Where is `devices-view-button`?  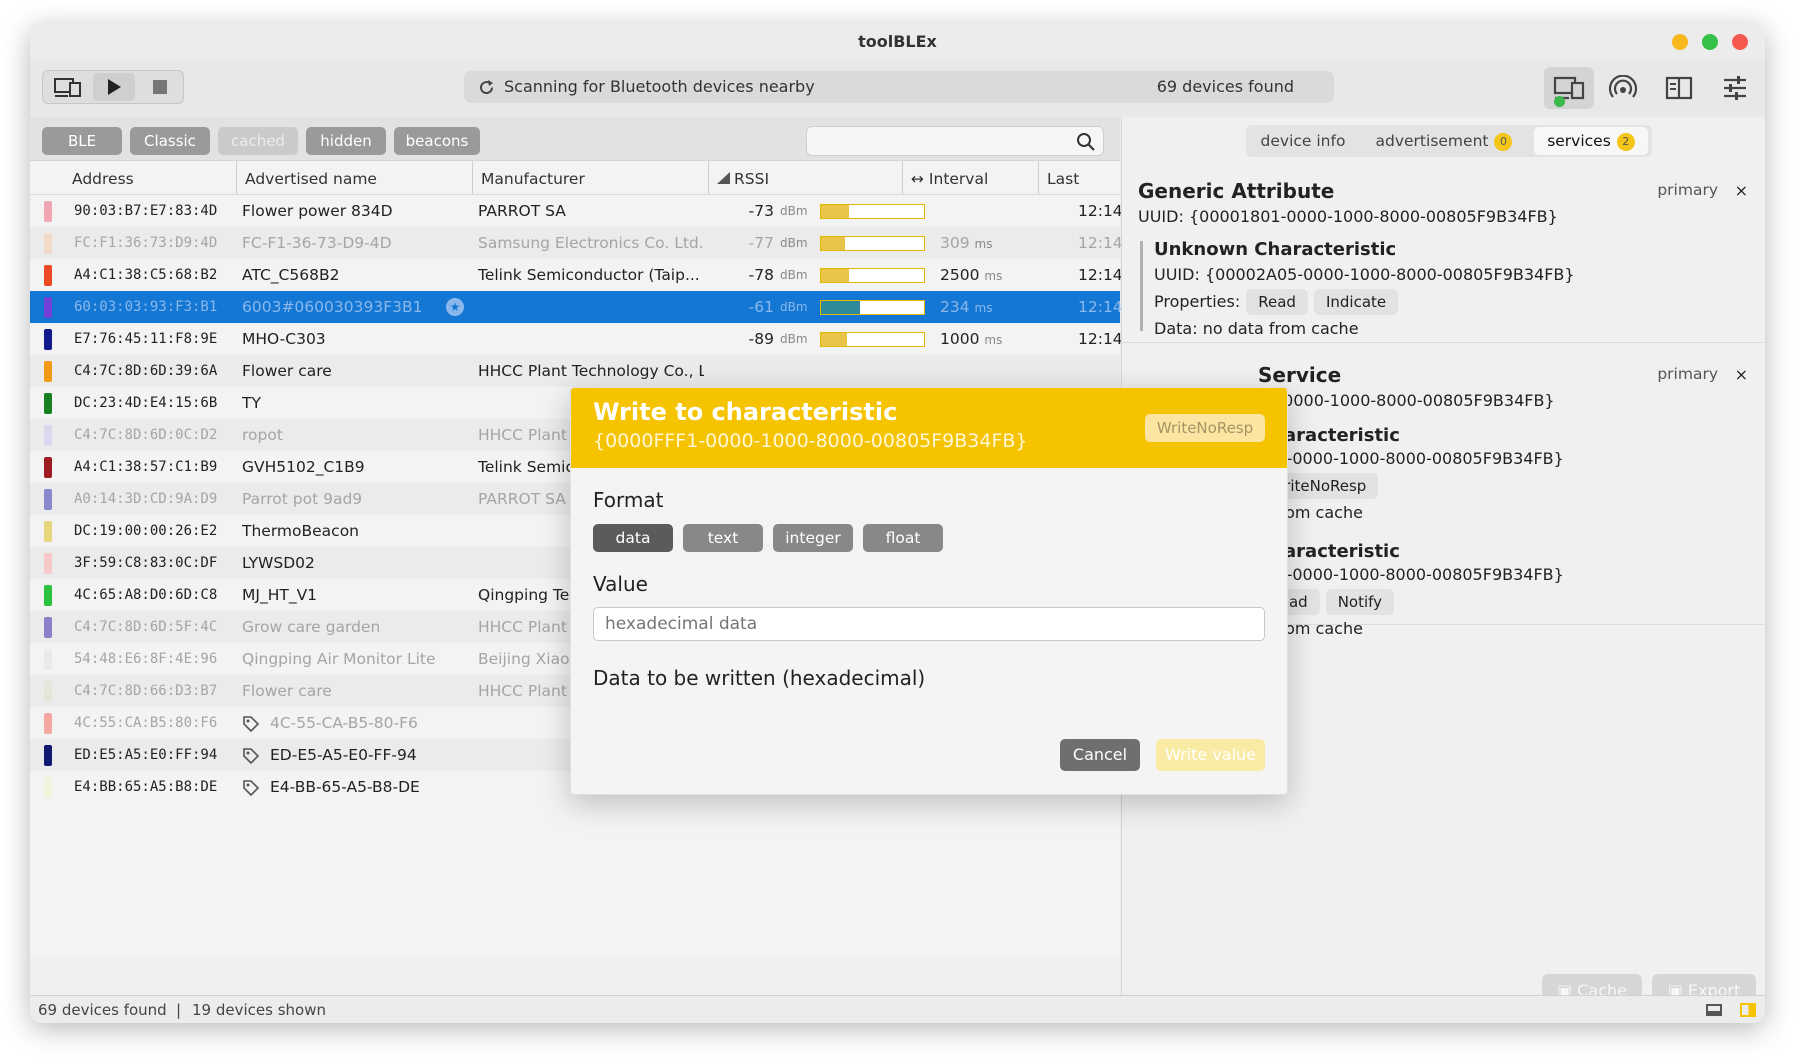 devices-view-button is located at coordinates (1569, 88).